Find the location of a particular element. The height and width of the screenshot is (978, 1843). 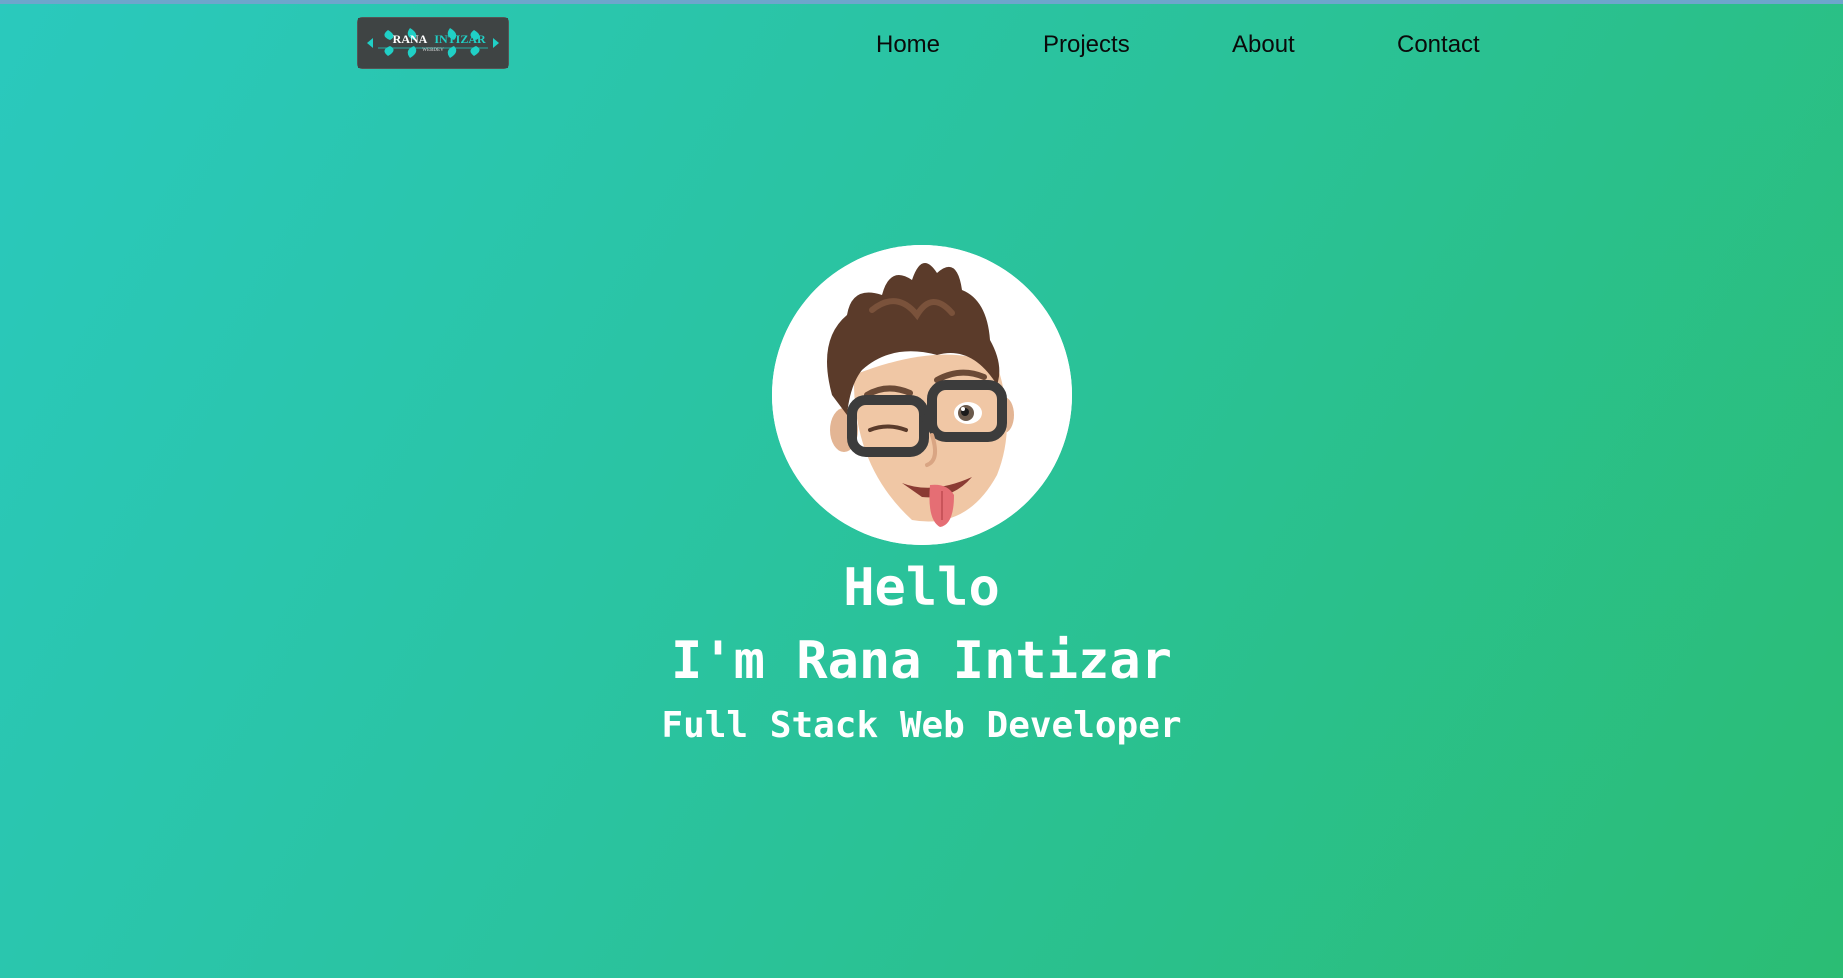

site-logo: RANA INTIZAR WEBDEV is located at coordinates (433, 43).